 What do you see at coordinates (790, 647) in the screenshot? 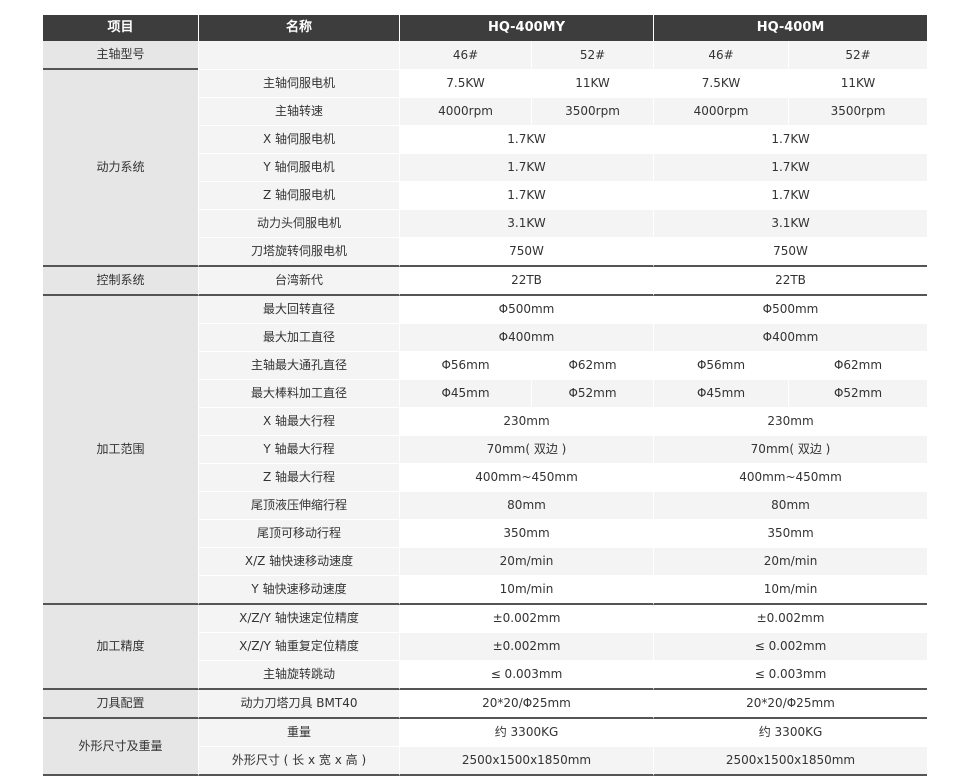
I see `spec-value: ≤ 0.002mm` at bounding box center [790, 647].